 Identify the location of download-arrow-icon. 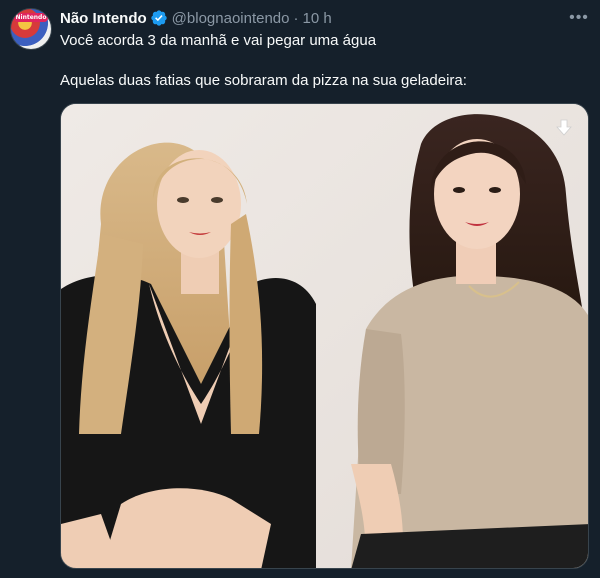
(564, 128).